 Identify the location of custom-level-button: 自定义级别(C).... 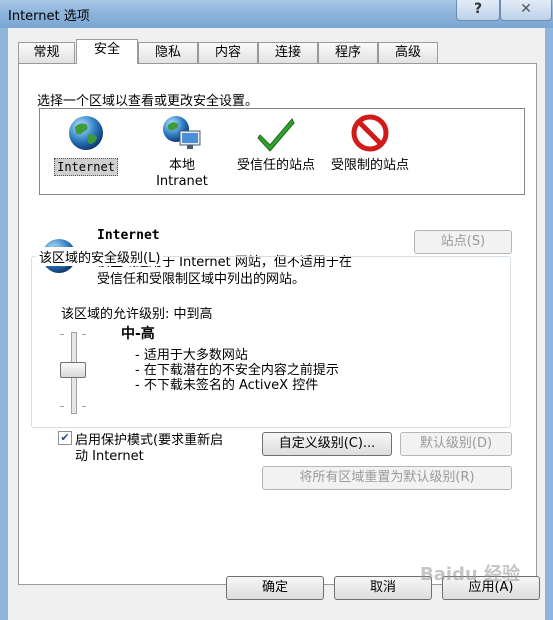
(327, 444).